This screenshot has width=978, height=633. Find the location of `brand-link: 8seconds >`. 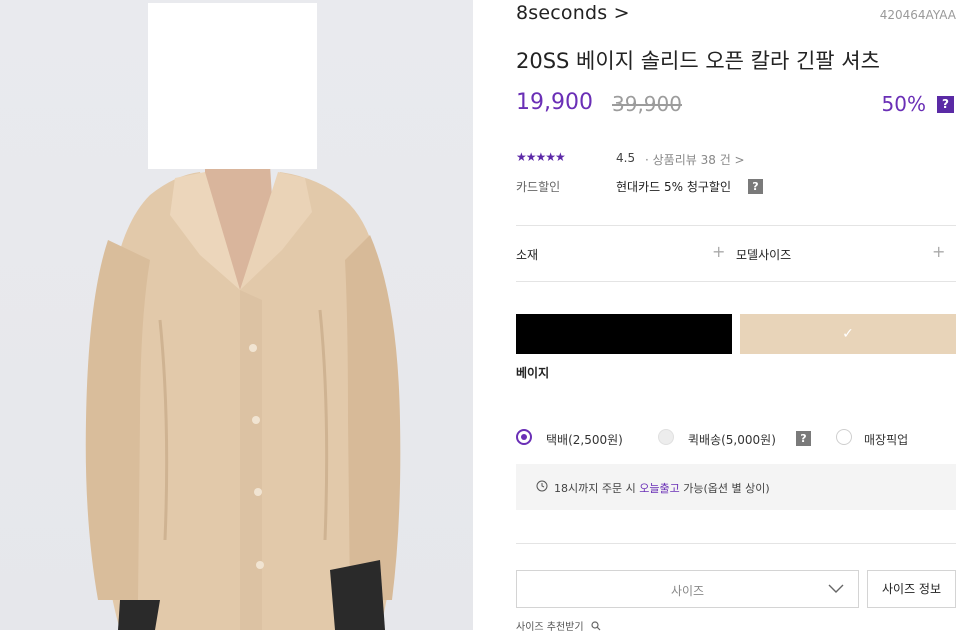

brand-link: 8seconds > is located at coordinates (573, 13).